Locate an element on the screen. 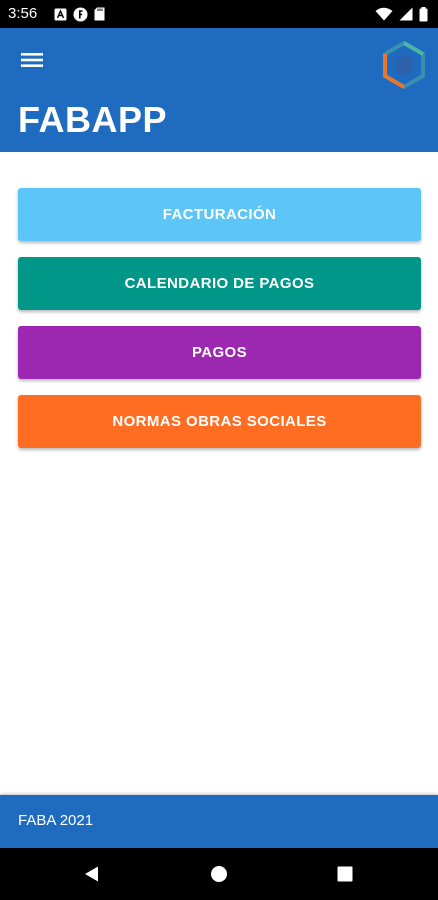  navigation-bar is located at coordinates (219, 874).